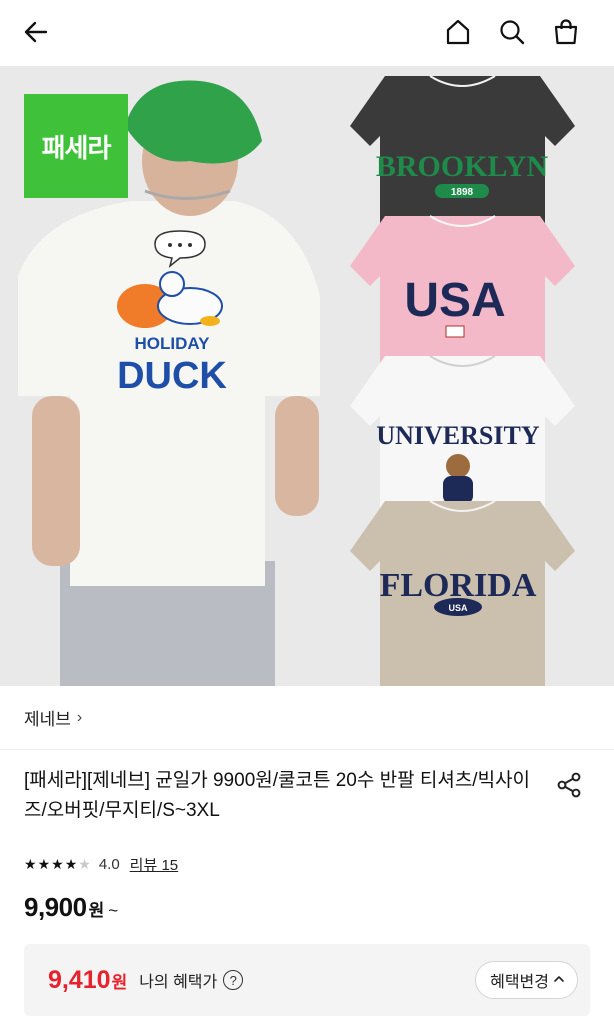 The height and width of the screenshot is (1024, 614). Describe the element at coordinates (173, 343) in the screenshot. I see `print-line-1: HOLIDAY` at that location.